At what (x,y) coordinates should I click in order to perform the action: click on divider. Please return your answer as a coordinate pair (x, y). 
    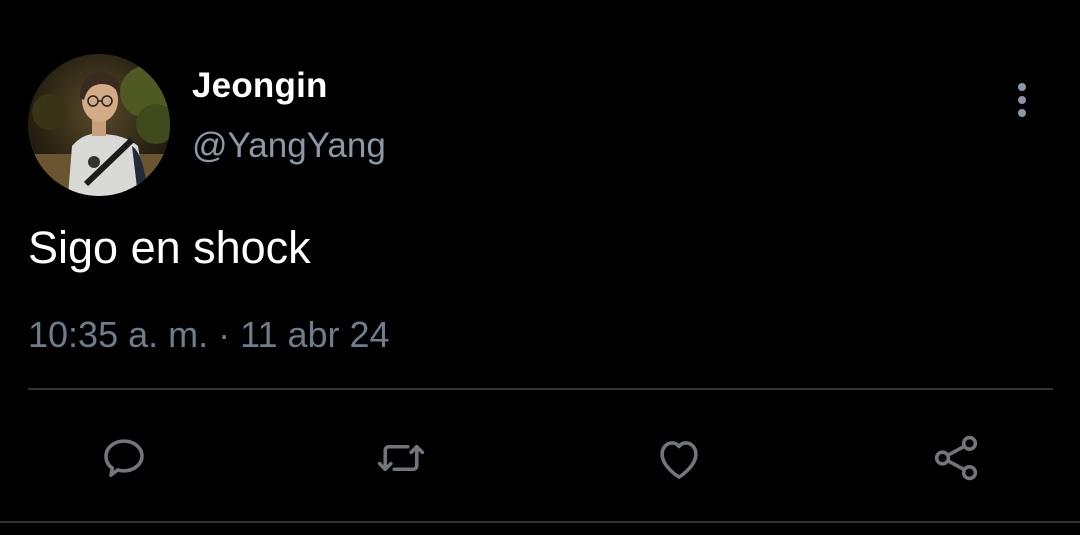
    Looking at the image, I should click on (540, 389).